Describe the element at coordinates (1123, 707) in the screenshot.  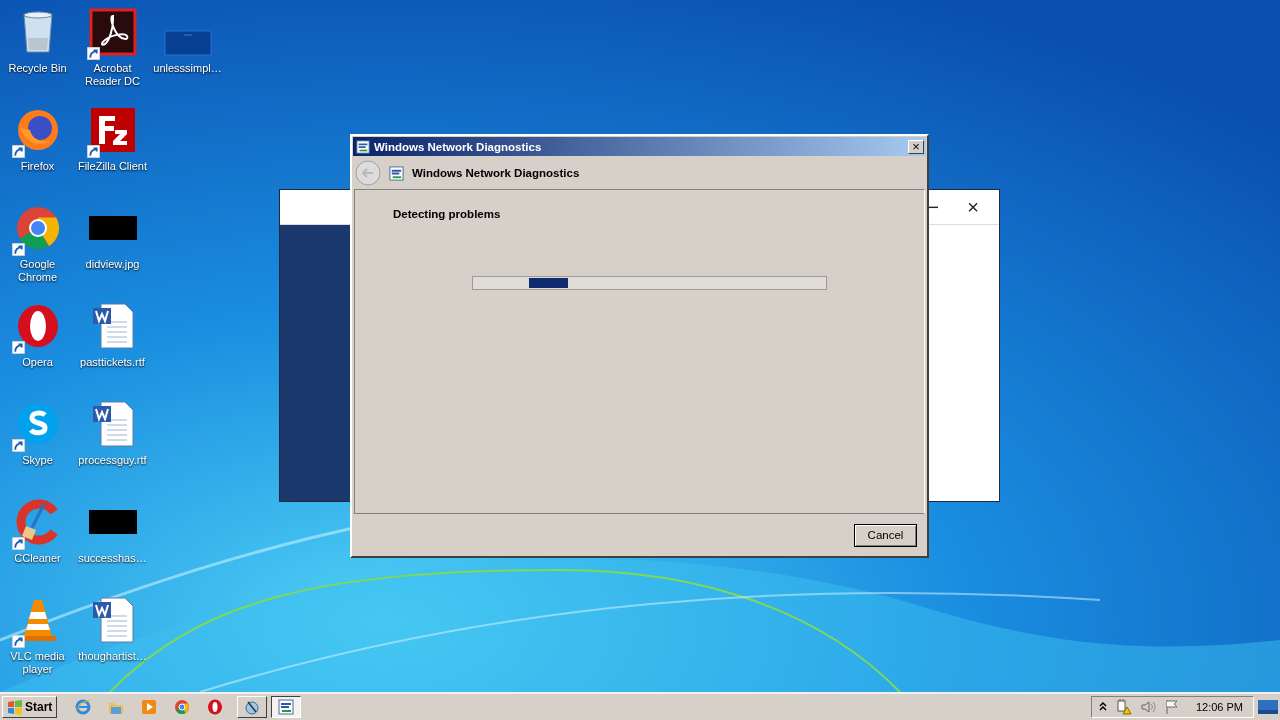
I see `network-warning-icon` at that location.